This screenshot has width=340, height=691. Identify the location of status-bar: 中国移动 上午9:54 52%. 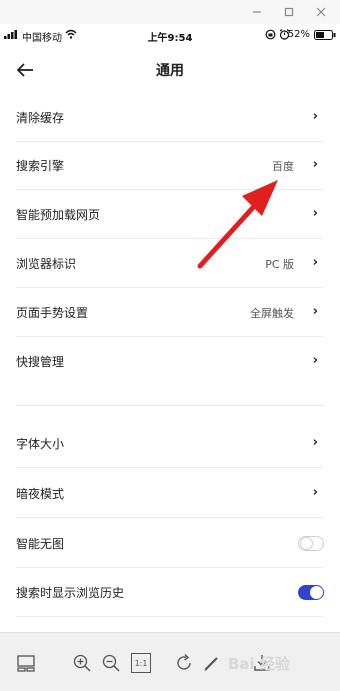
(170, 35).